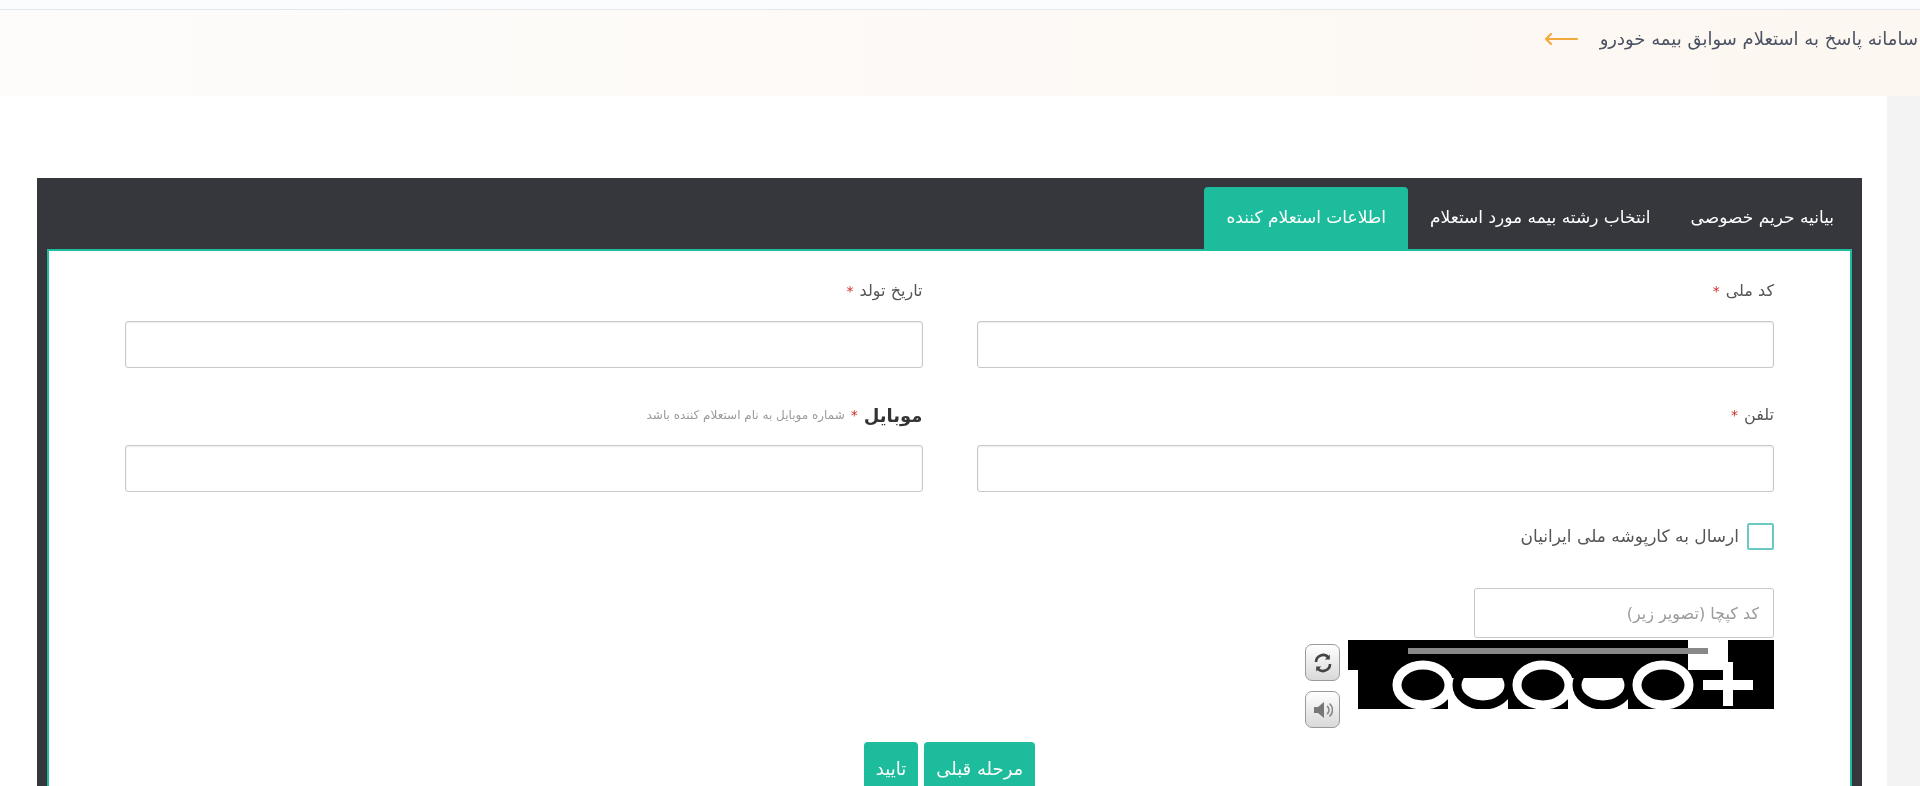 This screenshot has height=786, width=1920. I want to click on checkbox, so click(1760, 536).